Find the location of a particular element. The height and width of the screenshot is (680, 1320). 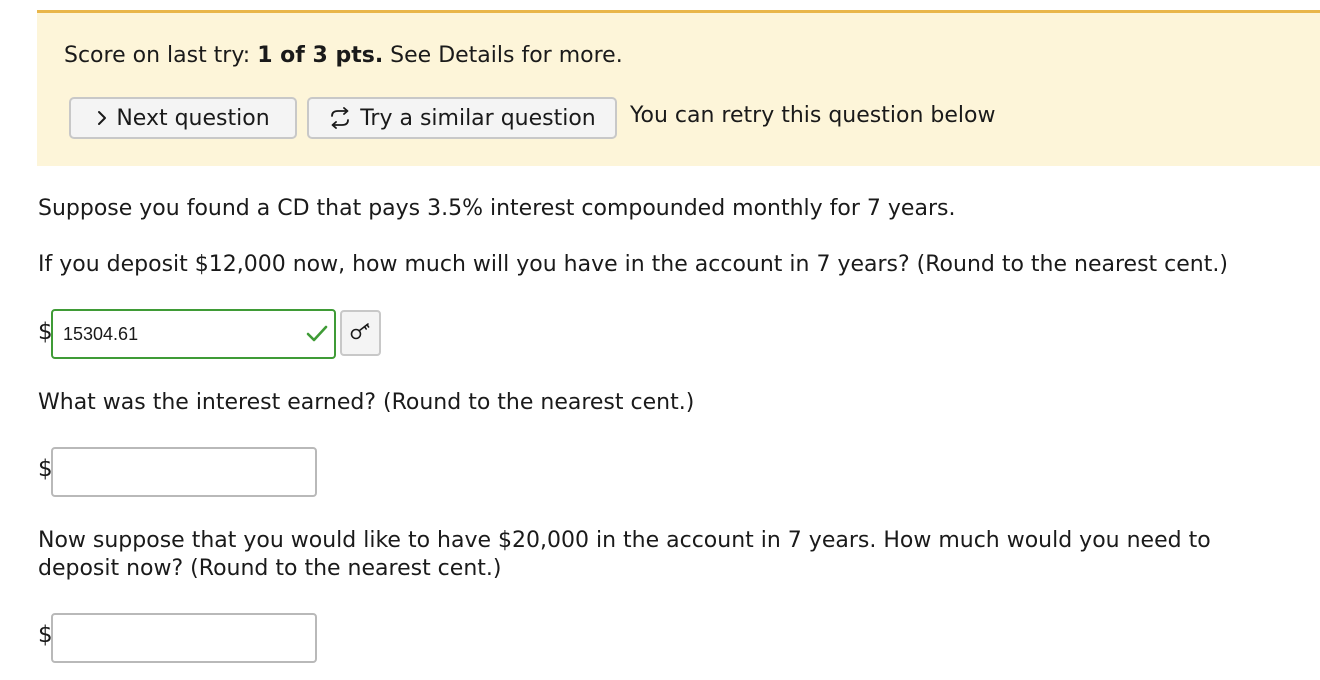

key-icon is located at coordinates (361, 333).